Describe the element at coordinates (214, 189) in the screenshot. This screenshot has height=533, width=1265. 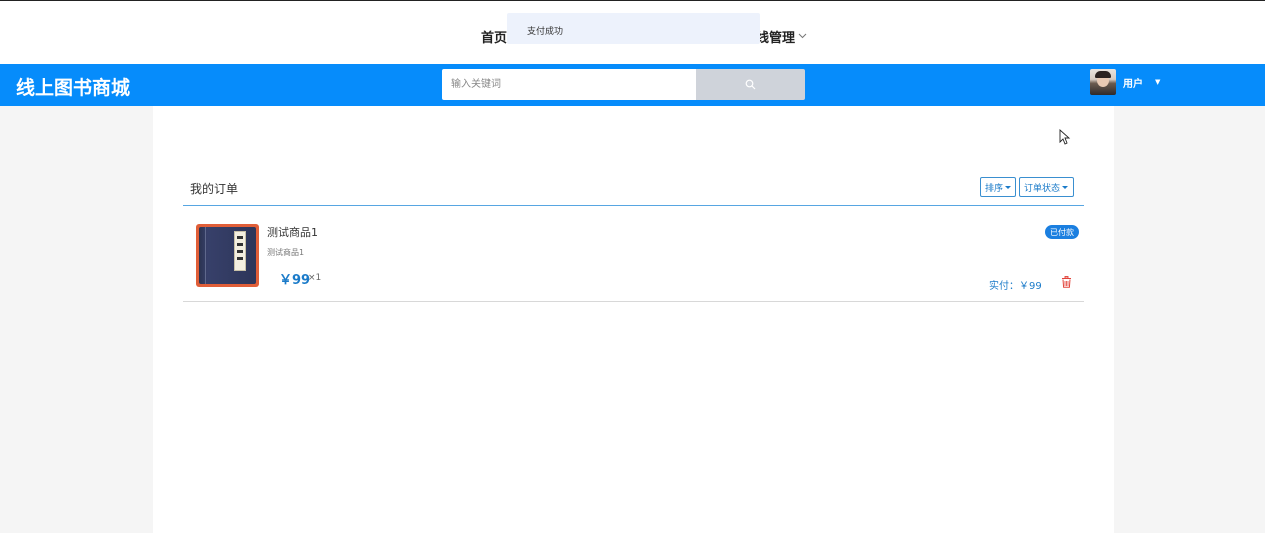
I see `orders-title: 我的订单` at that location.